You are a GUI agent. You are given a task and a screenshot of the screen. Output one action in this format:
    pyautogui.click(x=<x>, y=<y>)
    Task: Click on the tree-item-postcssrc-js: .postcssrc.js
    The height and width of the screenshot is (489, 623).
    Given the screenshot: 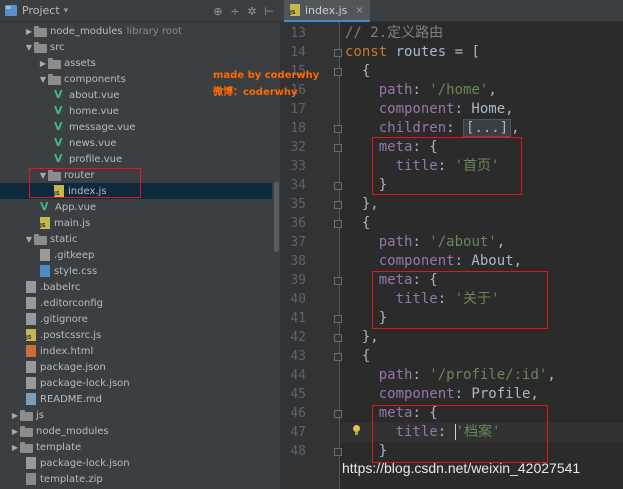 What is the action you would take?
    pyautogui.click(x=136, y=335)
    